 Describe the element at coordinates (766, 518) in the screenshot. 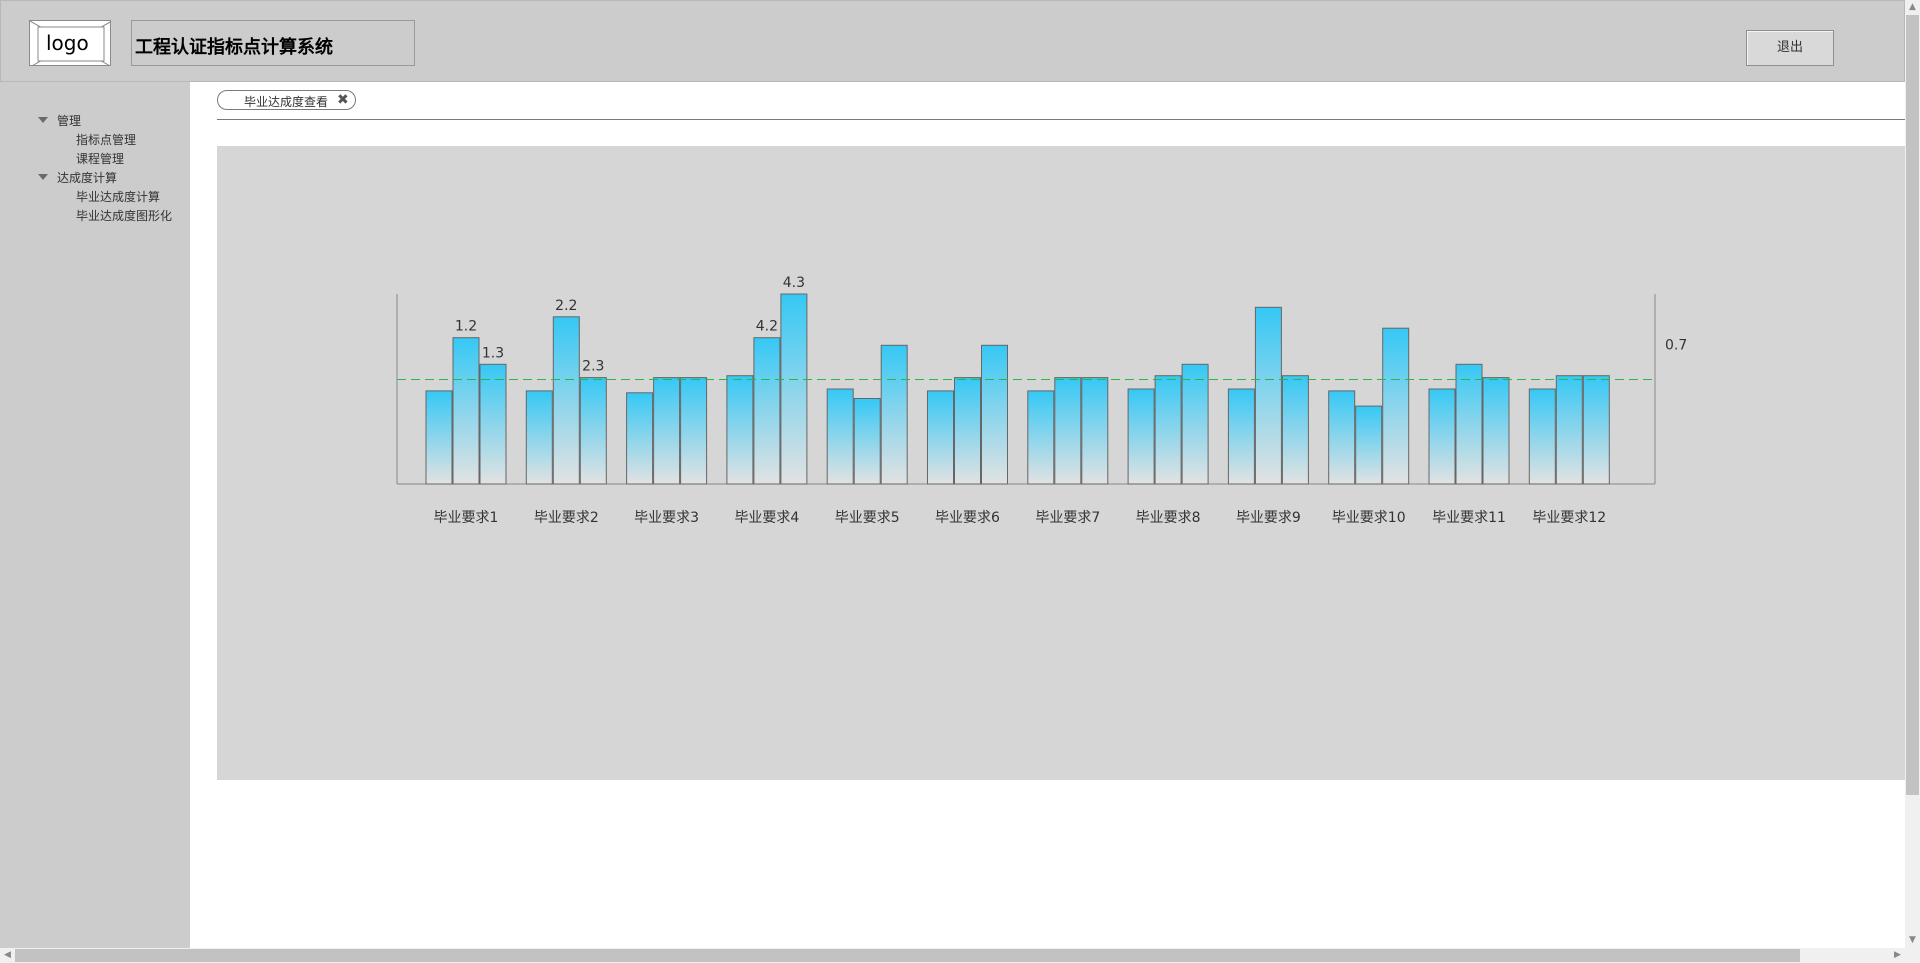

I see `x-tick-label-4: 毕业要求4` at that location.